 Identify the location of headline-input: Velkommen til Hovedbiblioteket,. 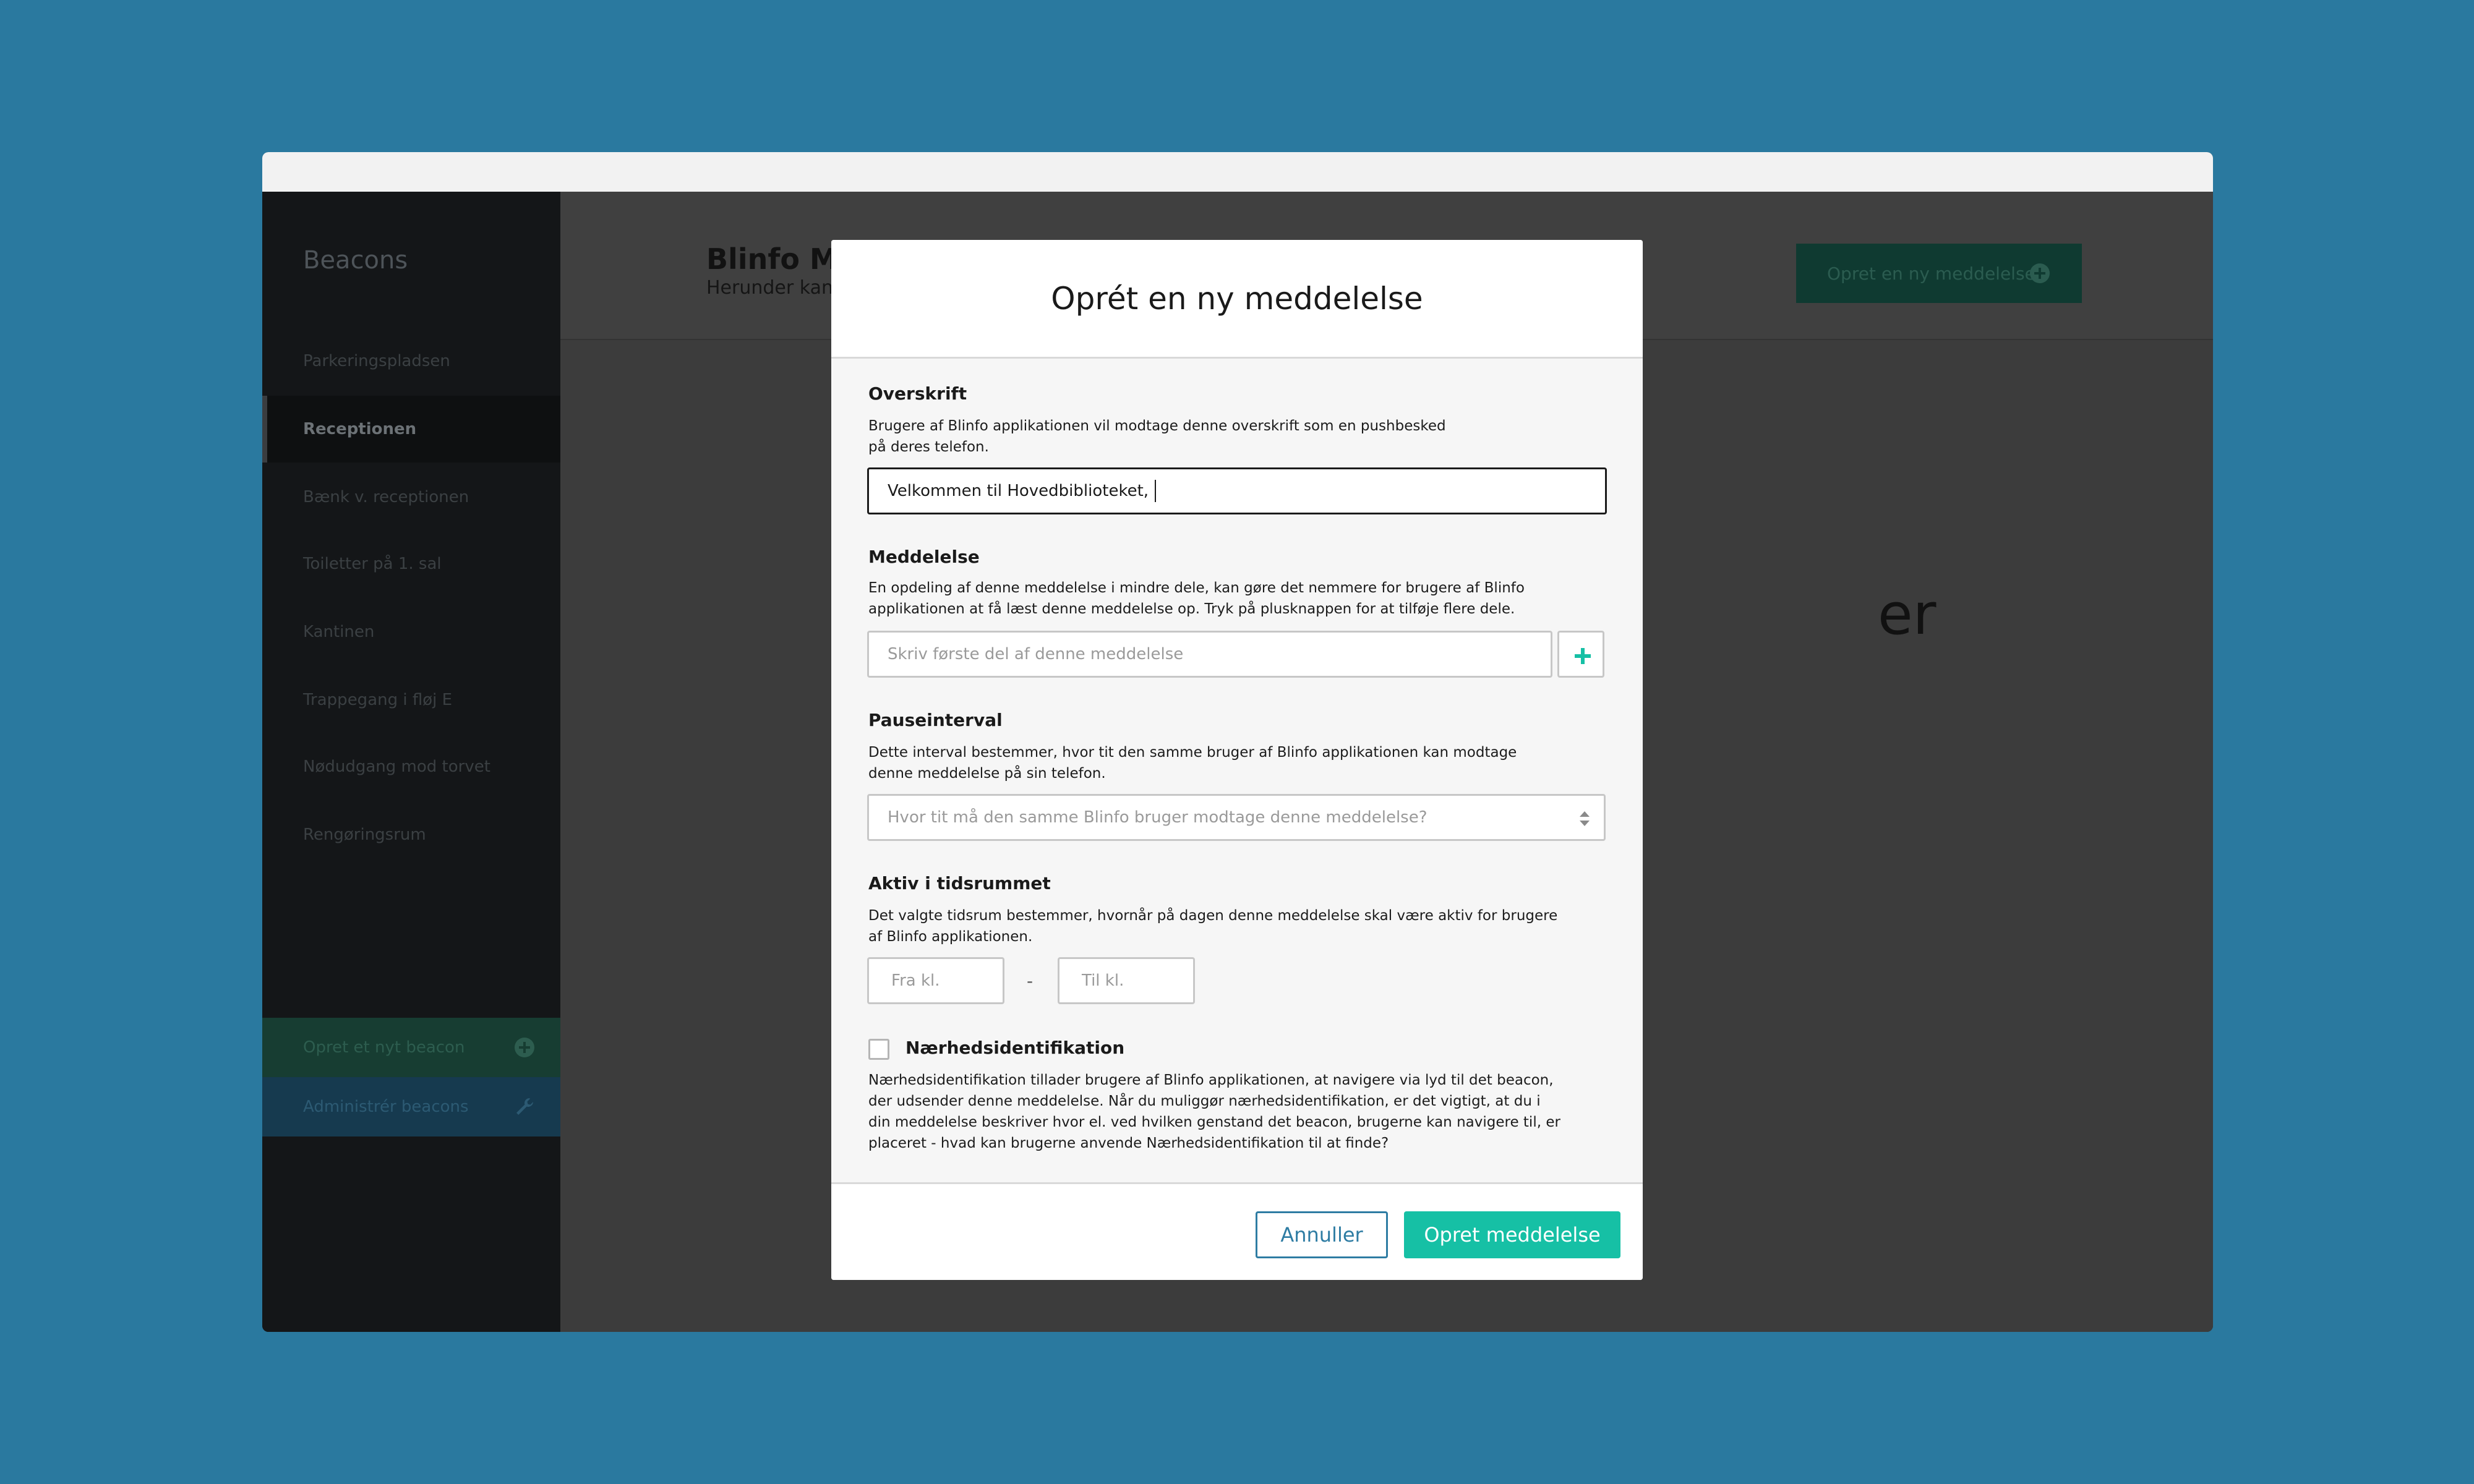
(1237, 490).